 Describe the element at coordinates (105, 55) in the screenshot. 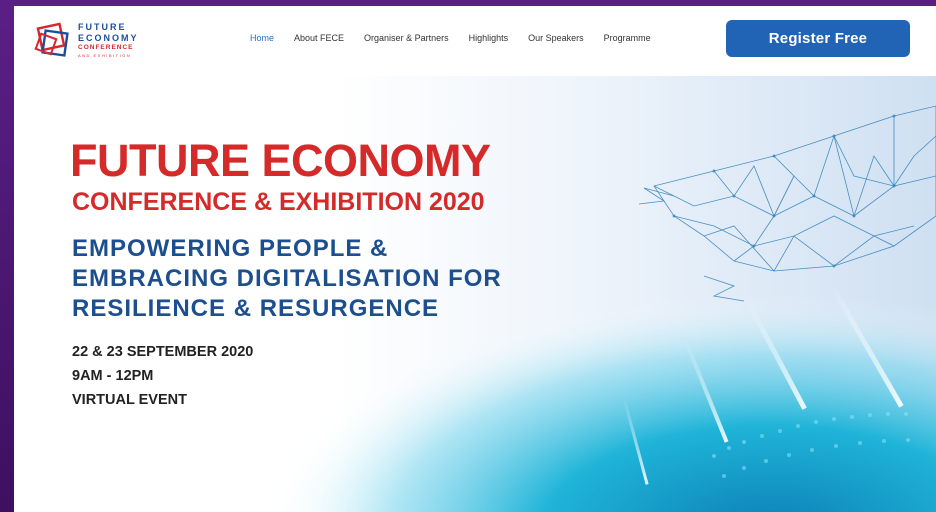

I see `logo-line-exhibition: AND EXHIBITION` at that location.